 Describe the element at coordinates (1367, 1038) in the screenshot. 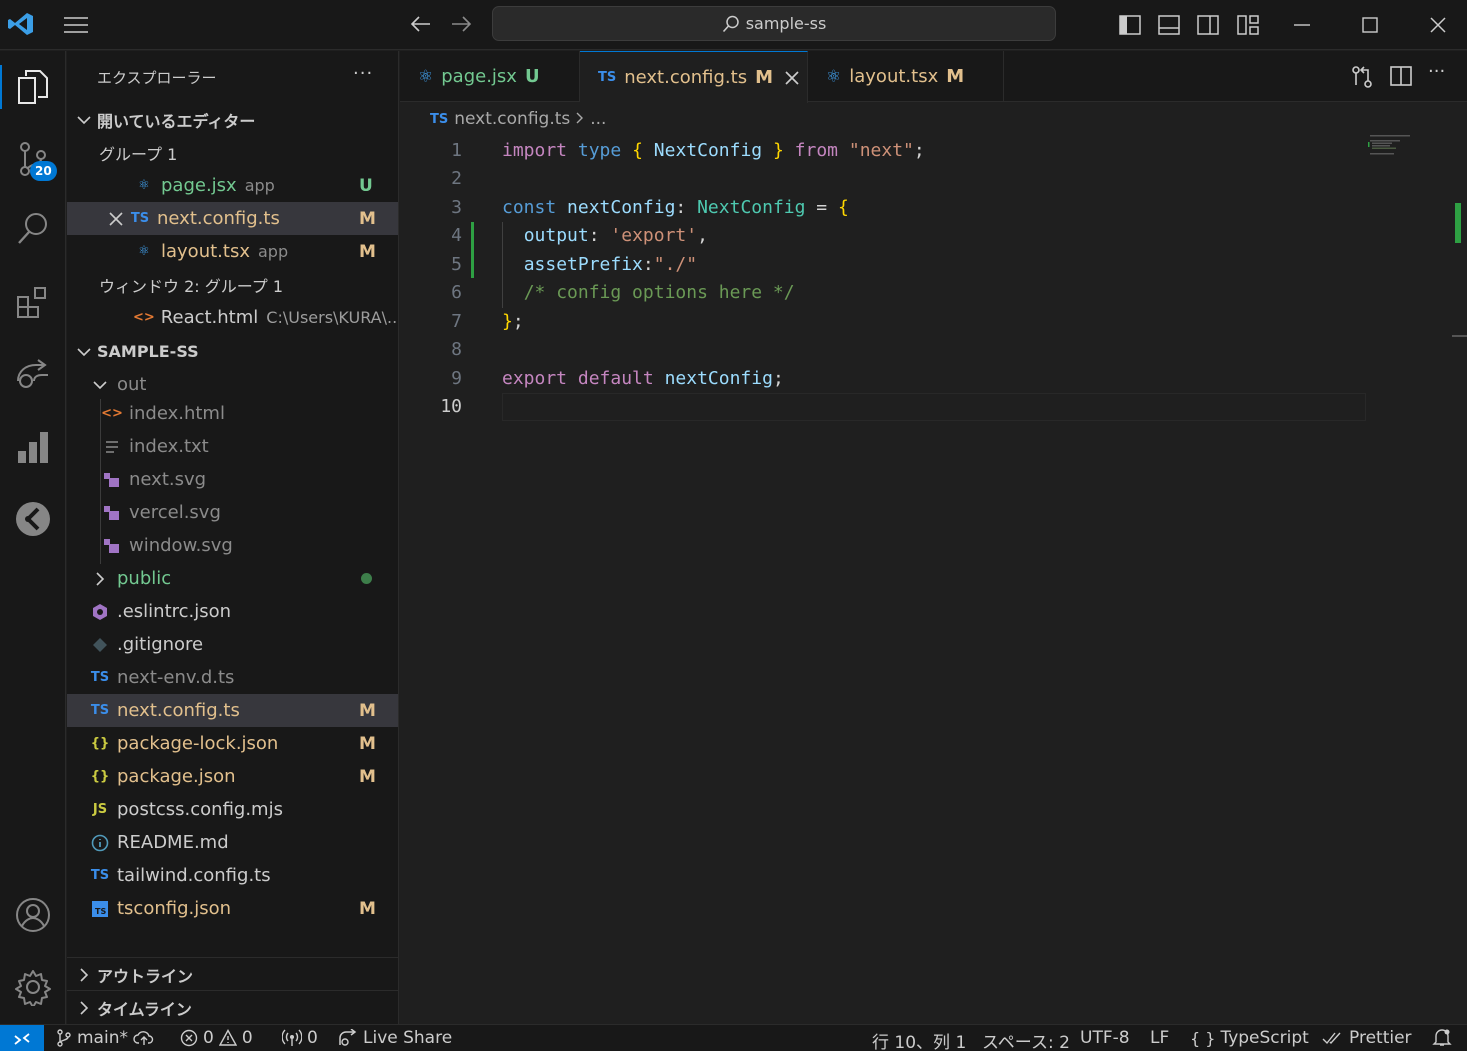

I see `prettier-status: Prettier` at that location.